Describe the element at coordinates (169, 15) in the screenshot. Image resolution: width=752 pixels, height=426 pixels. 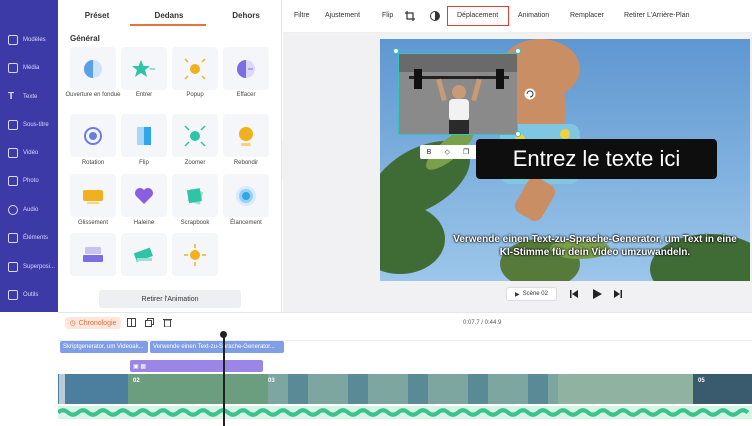
I see `tab-in: Dedans` at that location.